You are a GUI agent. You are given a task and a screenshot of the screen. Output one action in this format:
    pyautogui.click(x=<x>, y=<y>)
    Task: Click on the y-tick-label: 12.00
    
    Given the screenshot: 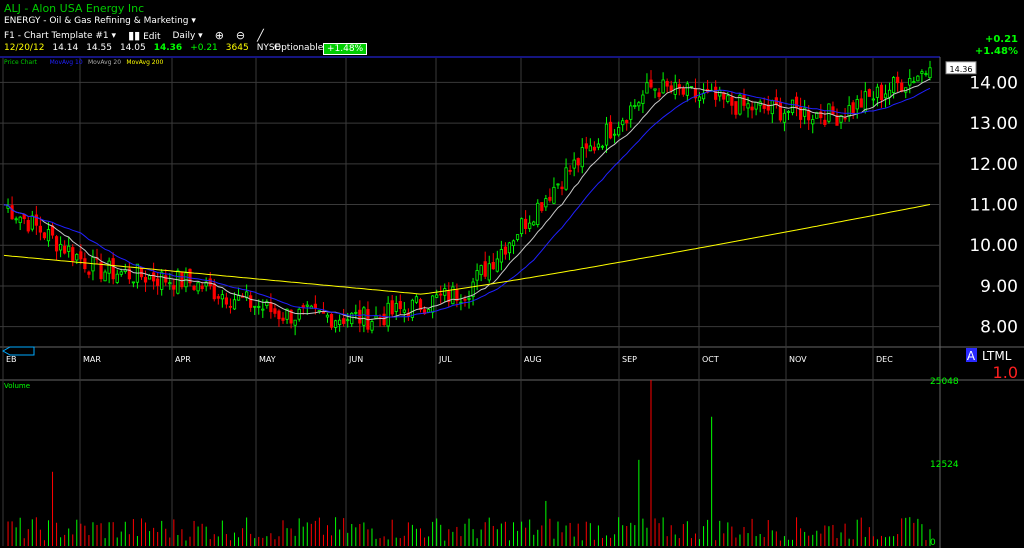 What is the action you would take?
    pyautogui.click(x=993, y=165)
    